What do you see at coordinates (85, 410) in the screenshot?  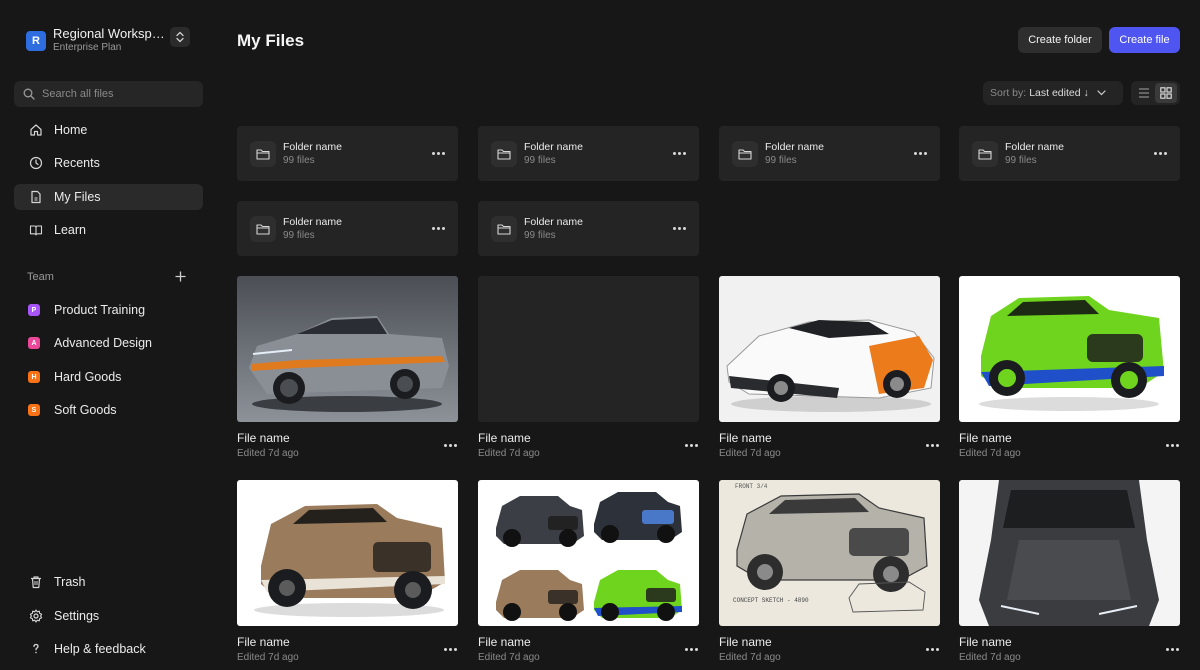 I see `team-item-label: Soft Goods` at bounding box center [85, 410].